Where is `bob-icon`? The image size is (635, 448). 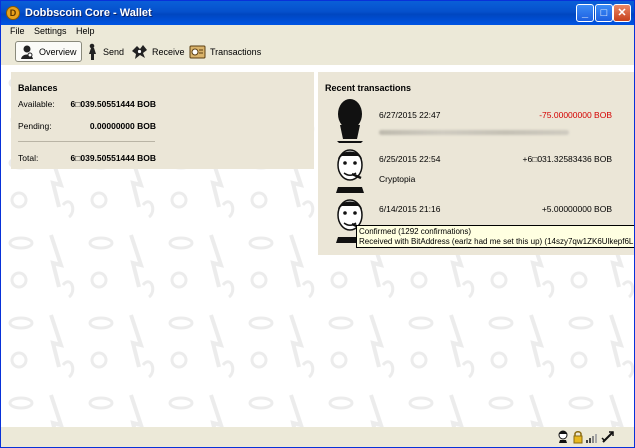 bob-icon is located at coordinates (563, 437).